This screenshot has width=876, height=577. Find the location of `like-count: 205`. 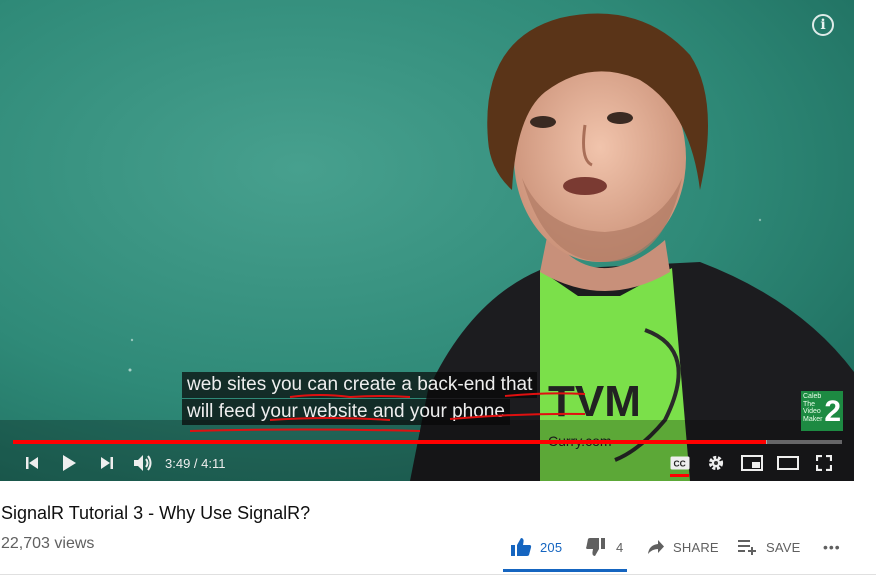

like-count: 205 is located at coordinates (551, 547).